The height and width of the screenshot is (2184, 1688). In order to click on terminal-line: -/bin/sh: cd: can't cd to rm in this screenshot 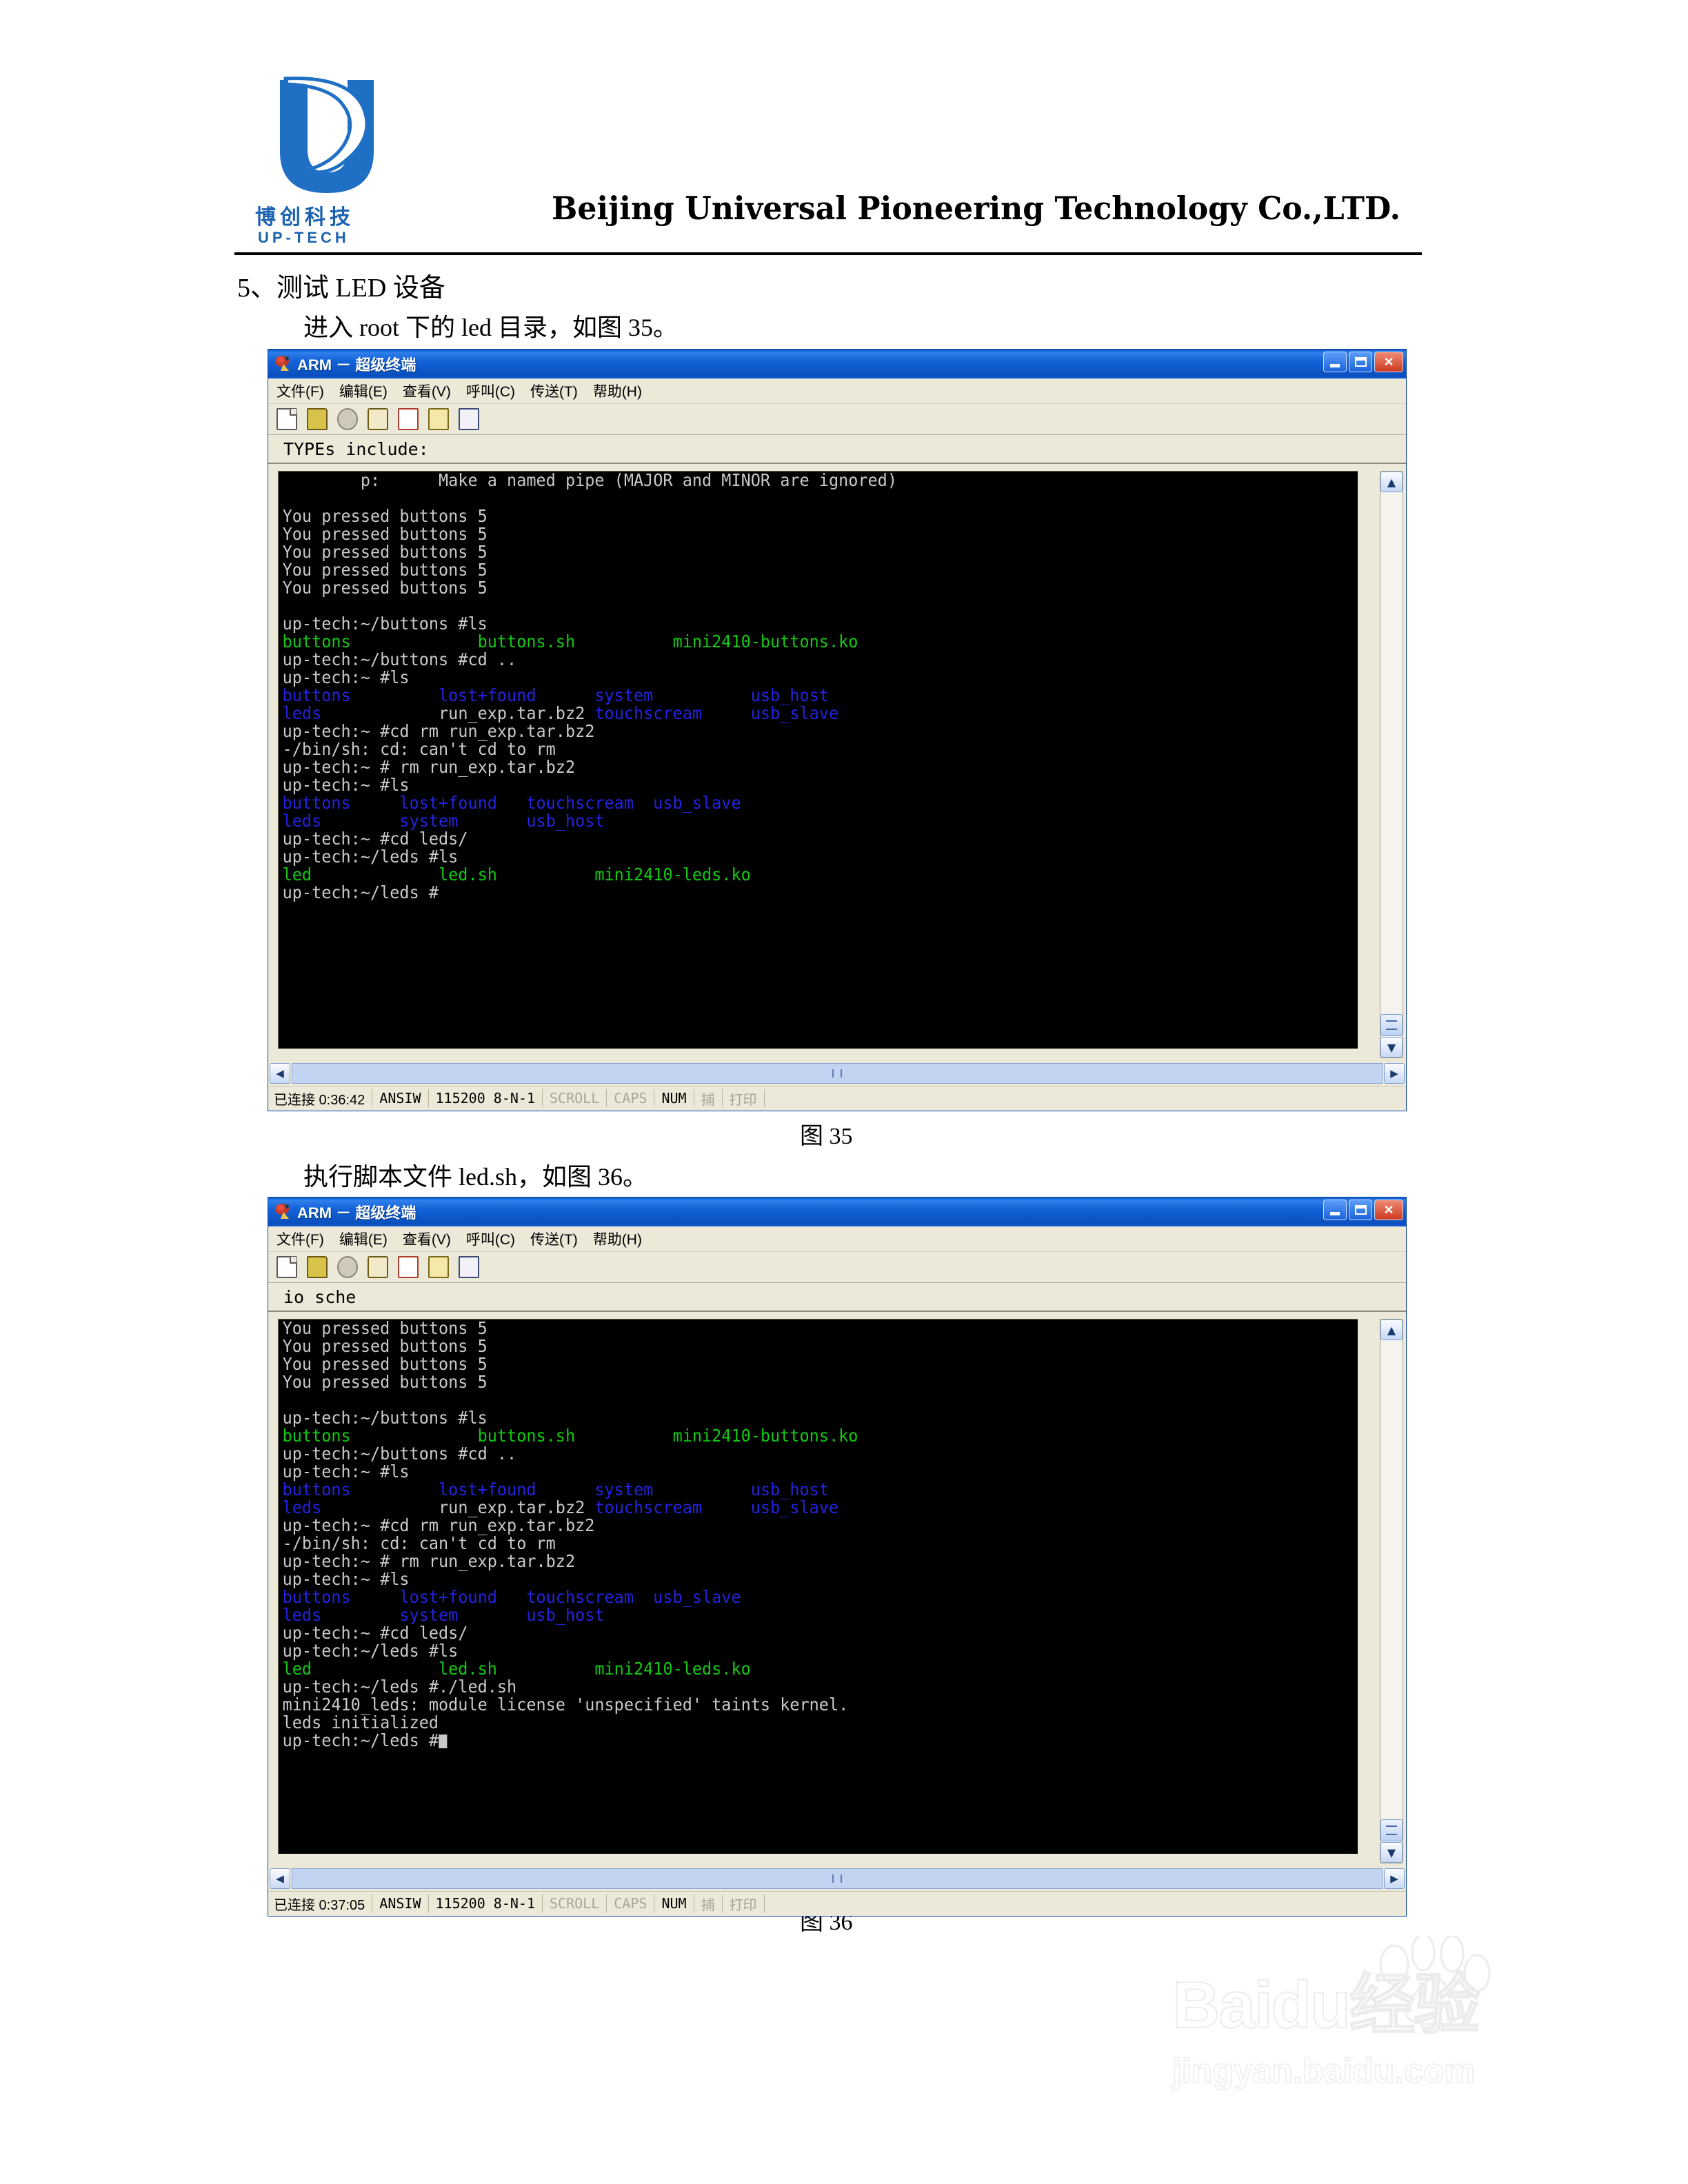, I will do `click(786, 749)`.